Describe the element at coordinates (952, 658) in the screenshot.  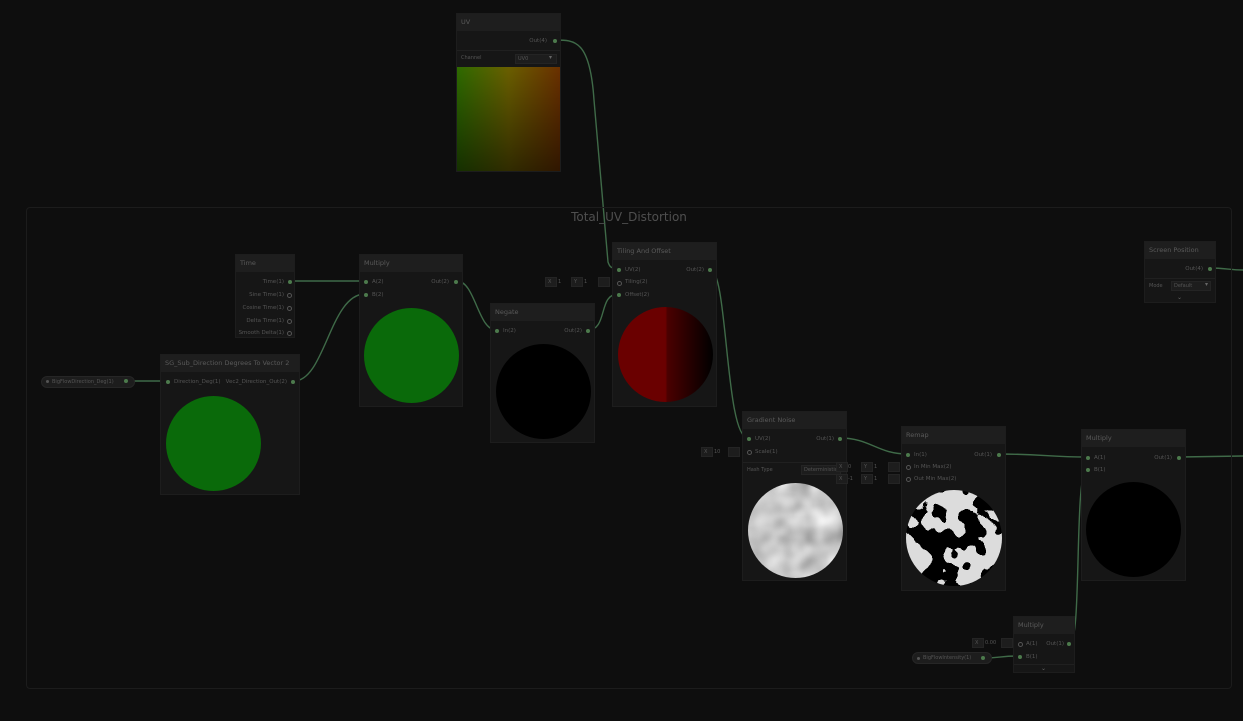
I see `property-big-flow-intensity: BigFlowIntensity(1)` at that location.